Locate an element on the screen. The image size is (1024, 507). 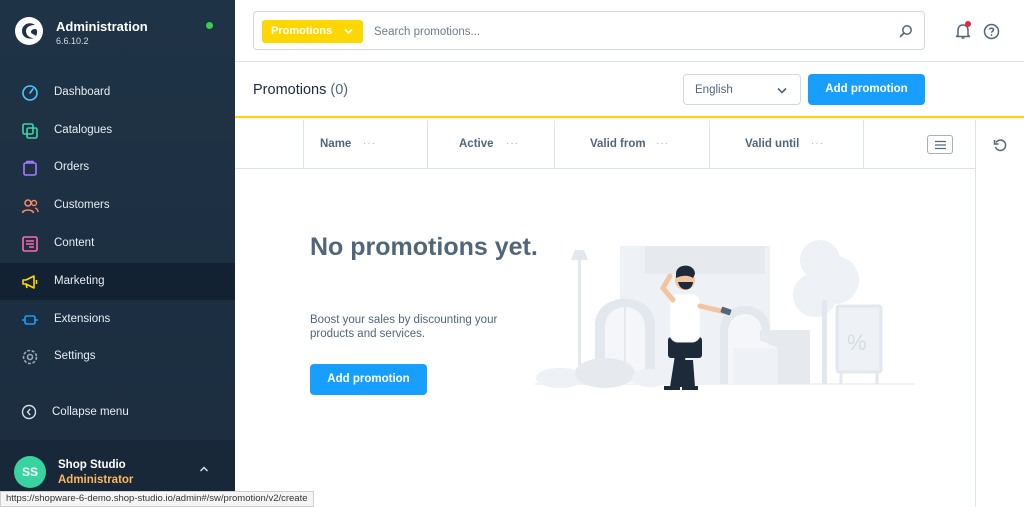
marketing-icon is located at coordinates (30, 282).